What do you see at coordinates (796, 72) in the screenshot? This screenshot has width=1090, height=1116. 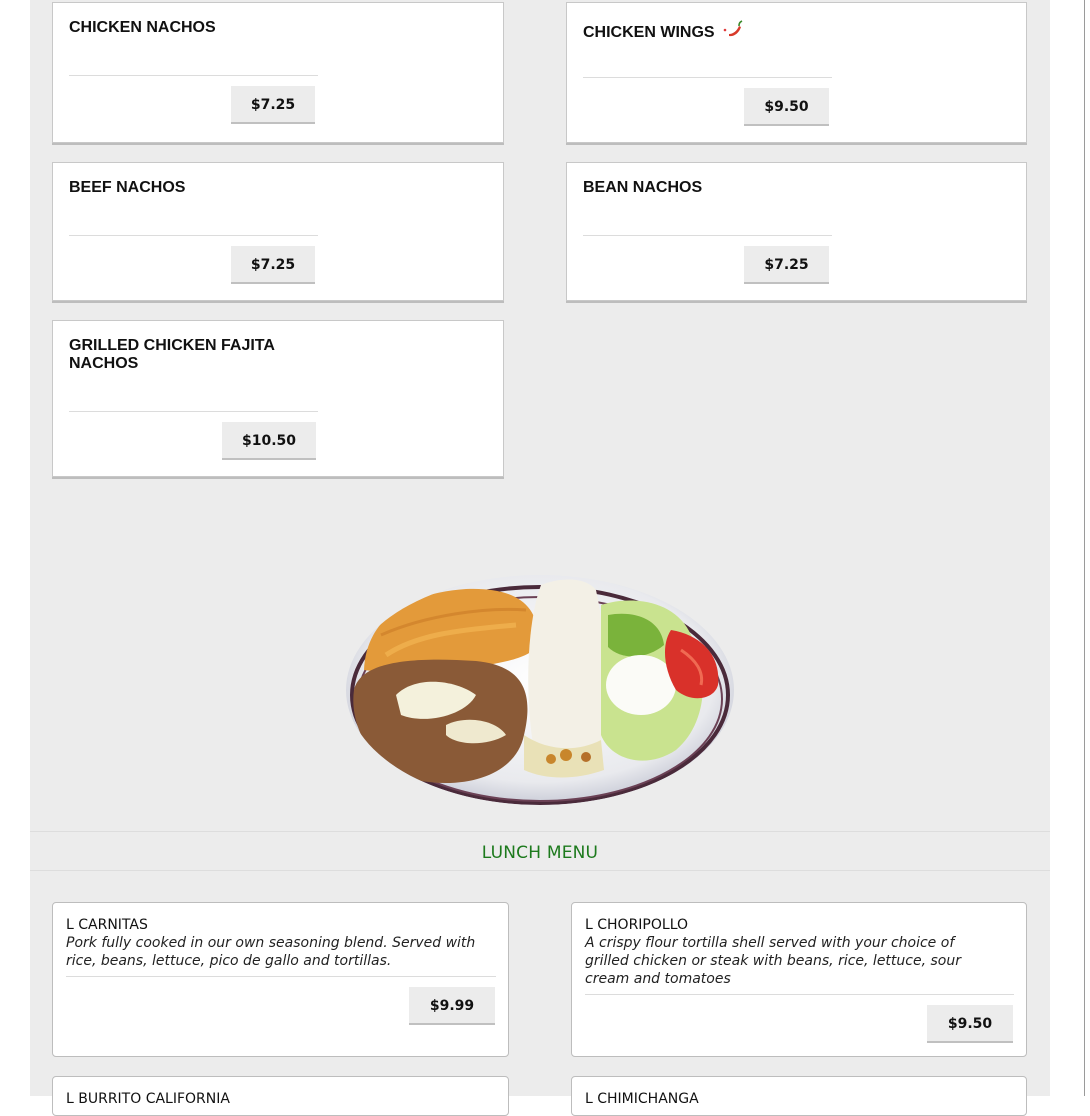 I see `menu-item-card: CHICKEN WINGS $9.50` at bounding box center [796, 72].